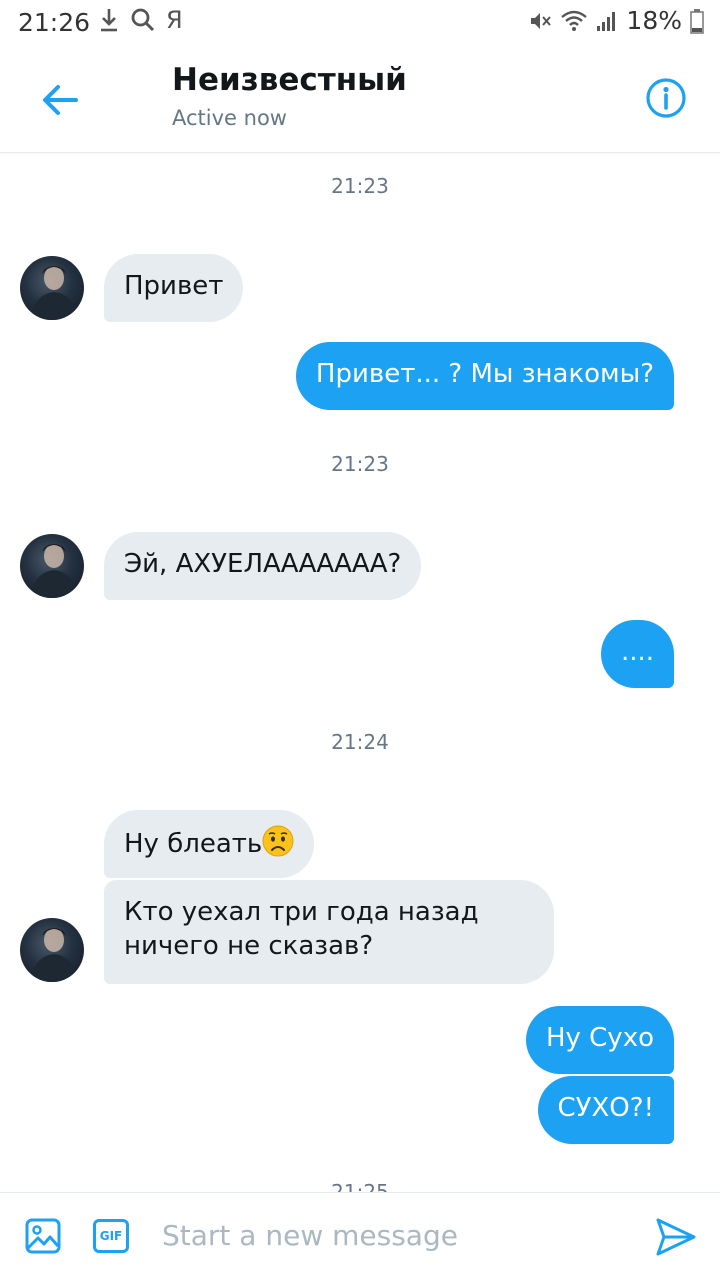 The image size is (720, 1281). What do you see at coordinates (360, 742) in the screenshot?
I see `timestamp-separator: 21:24` at bounding box center [360, 742].